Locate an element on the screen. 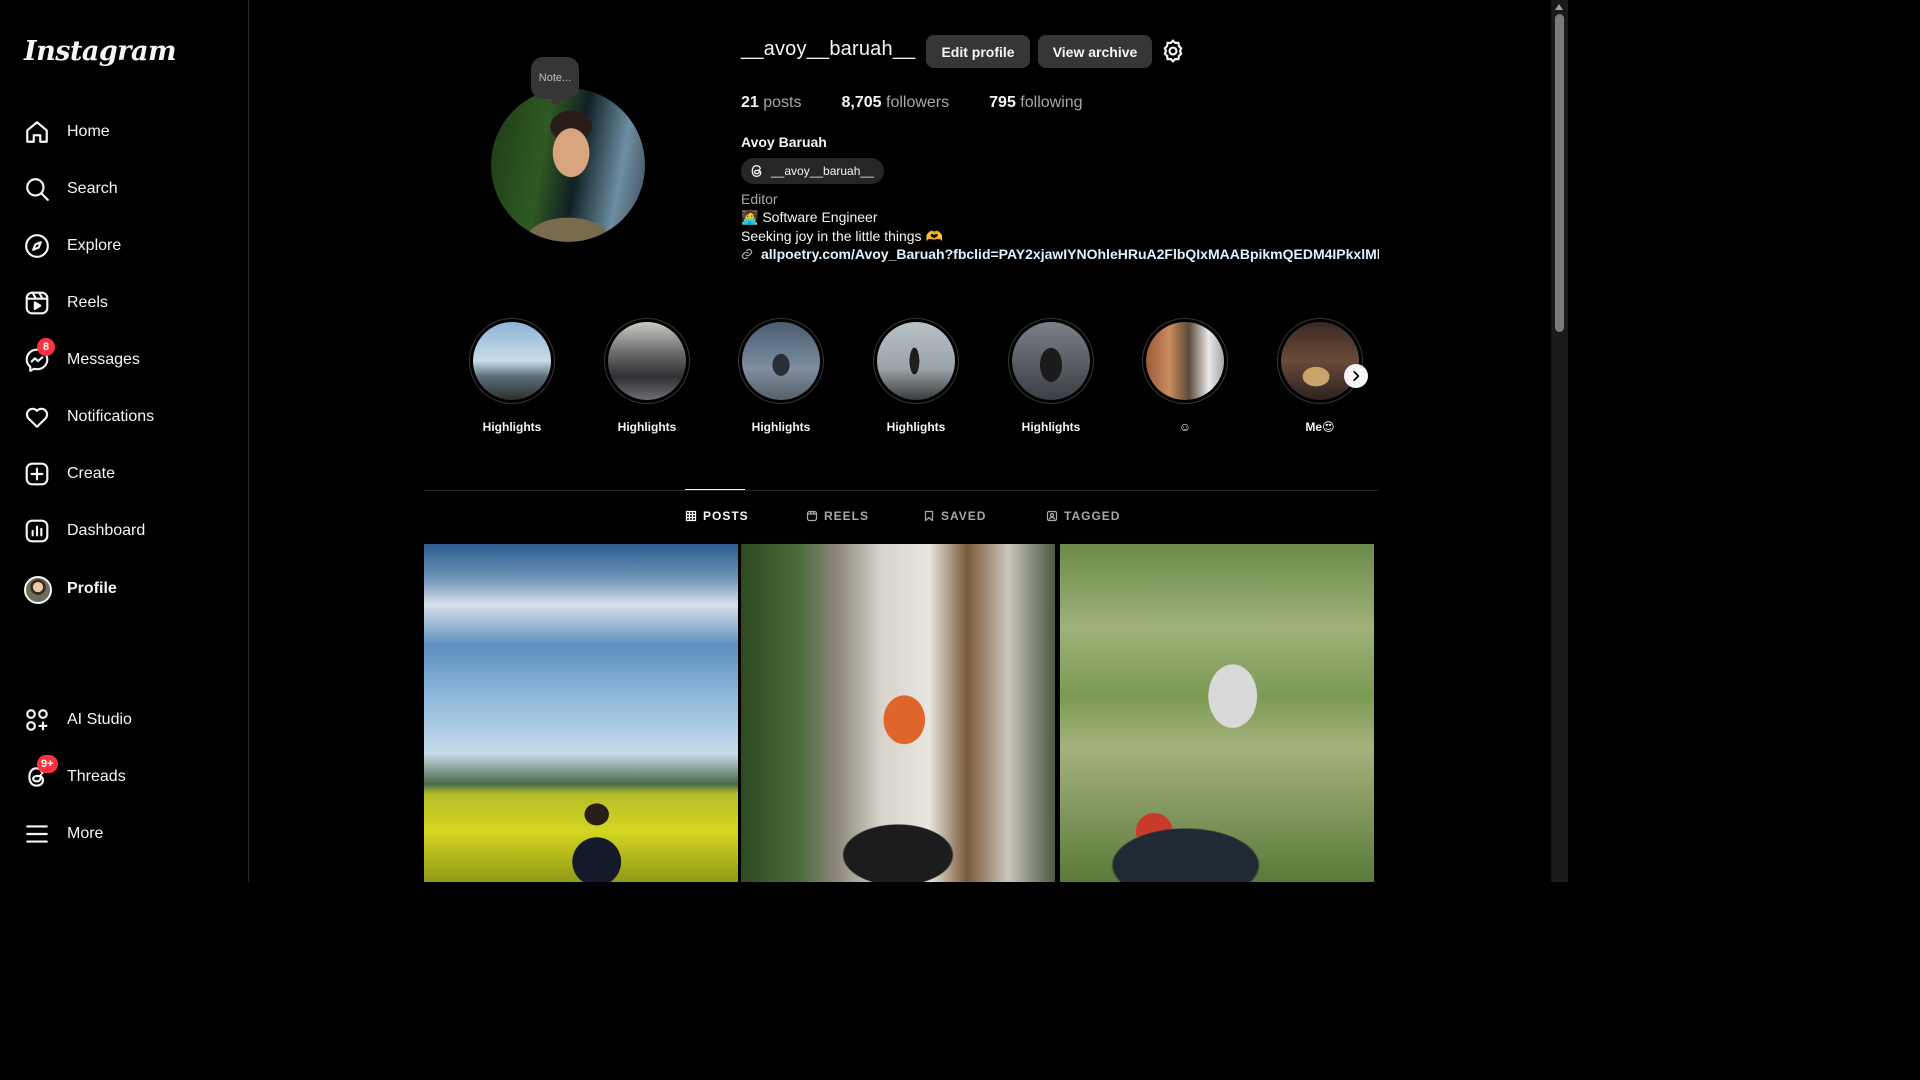 This screenshot has height=1080, width=1920. sidebar-item-dashboard: Dashboard is located at coordinates (125, 531).